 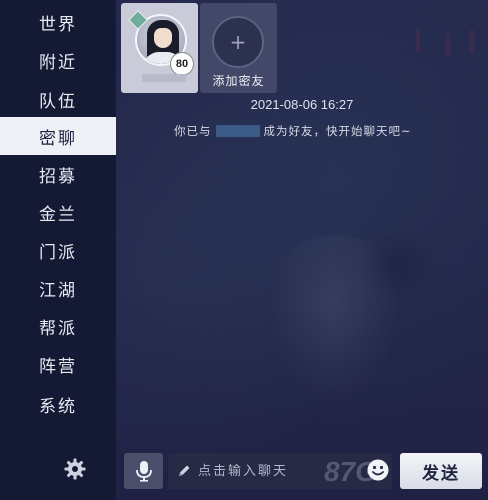 I want to click on channel-tab-sect: 门派, so click(x=58, y=250).